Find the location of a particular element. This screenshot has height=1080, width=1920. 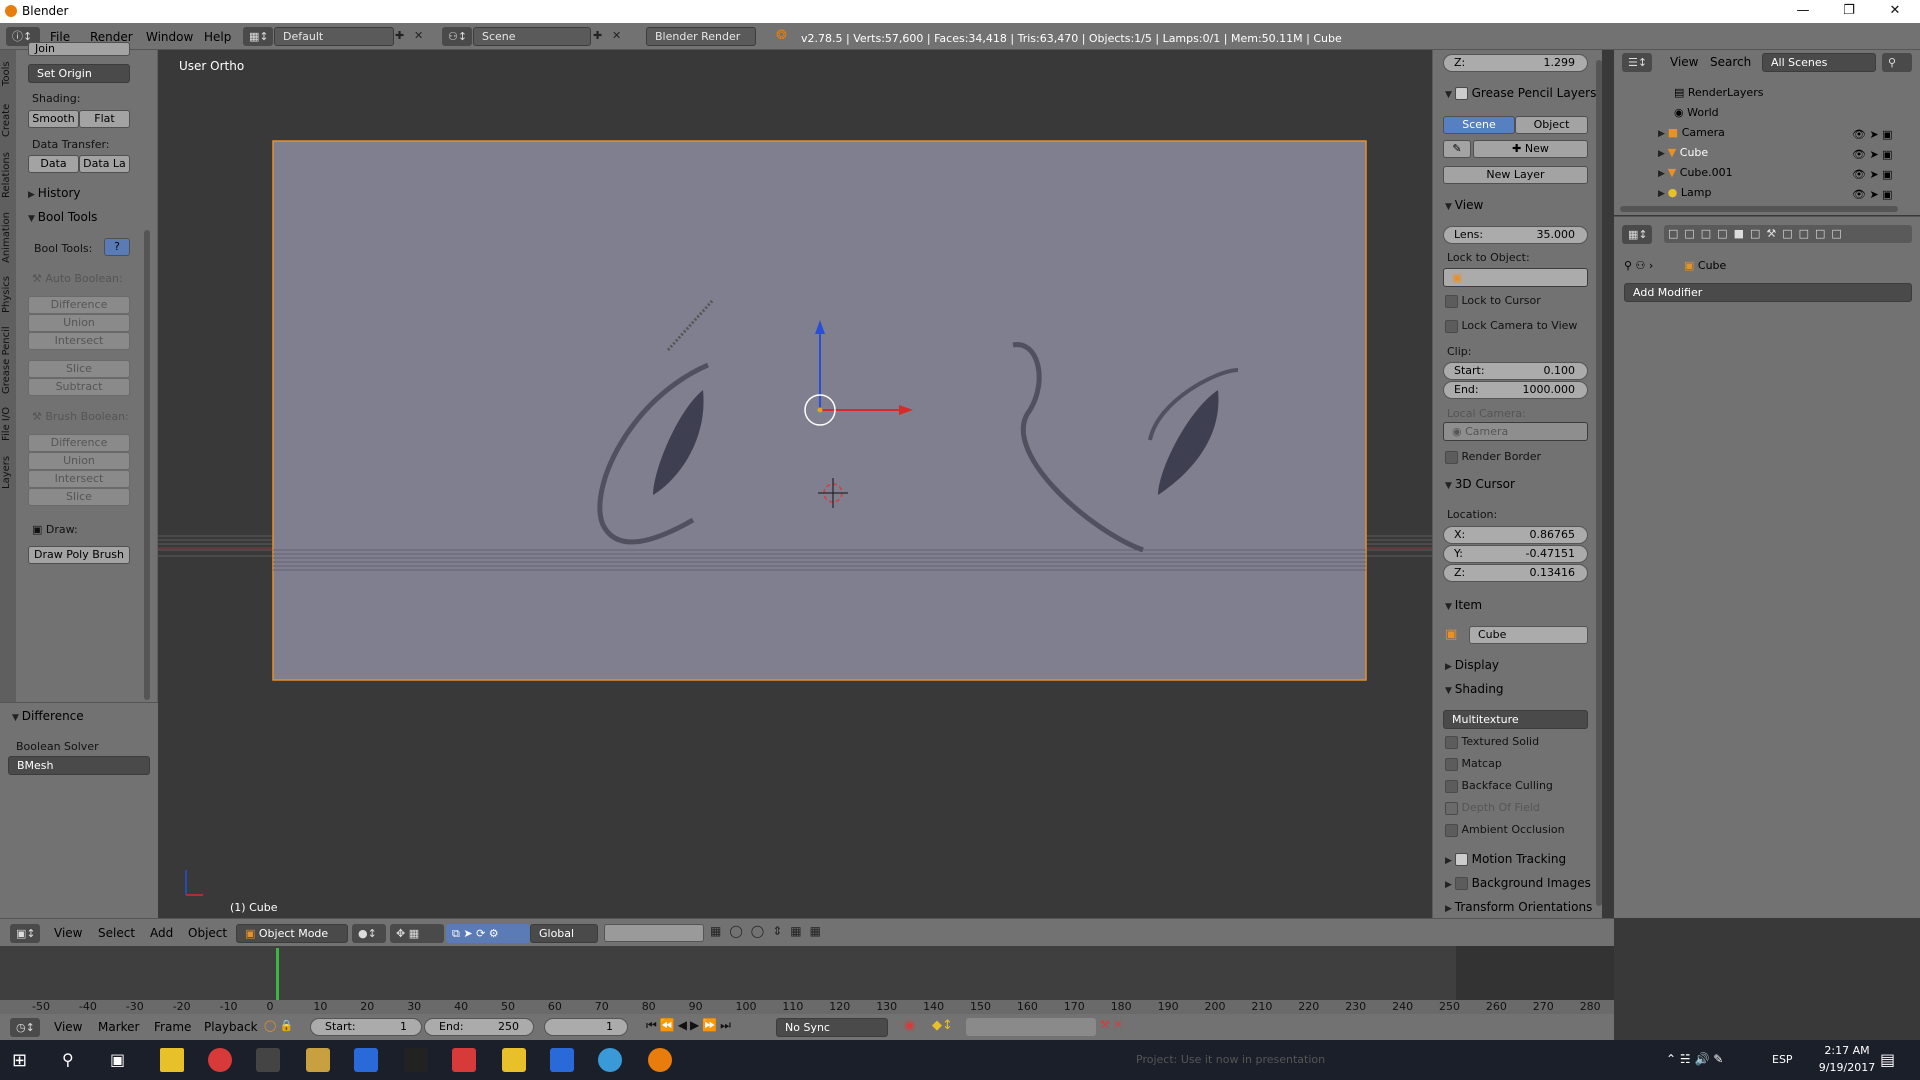

gp-layers-header: ▼ Grease Pencil Layers is located at coordinates (1520, 93).